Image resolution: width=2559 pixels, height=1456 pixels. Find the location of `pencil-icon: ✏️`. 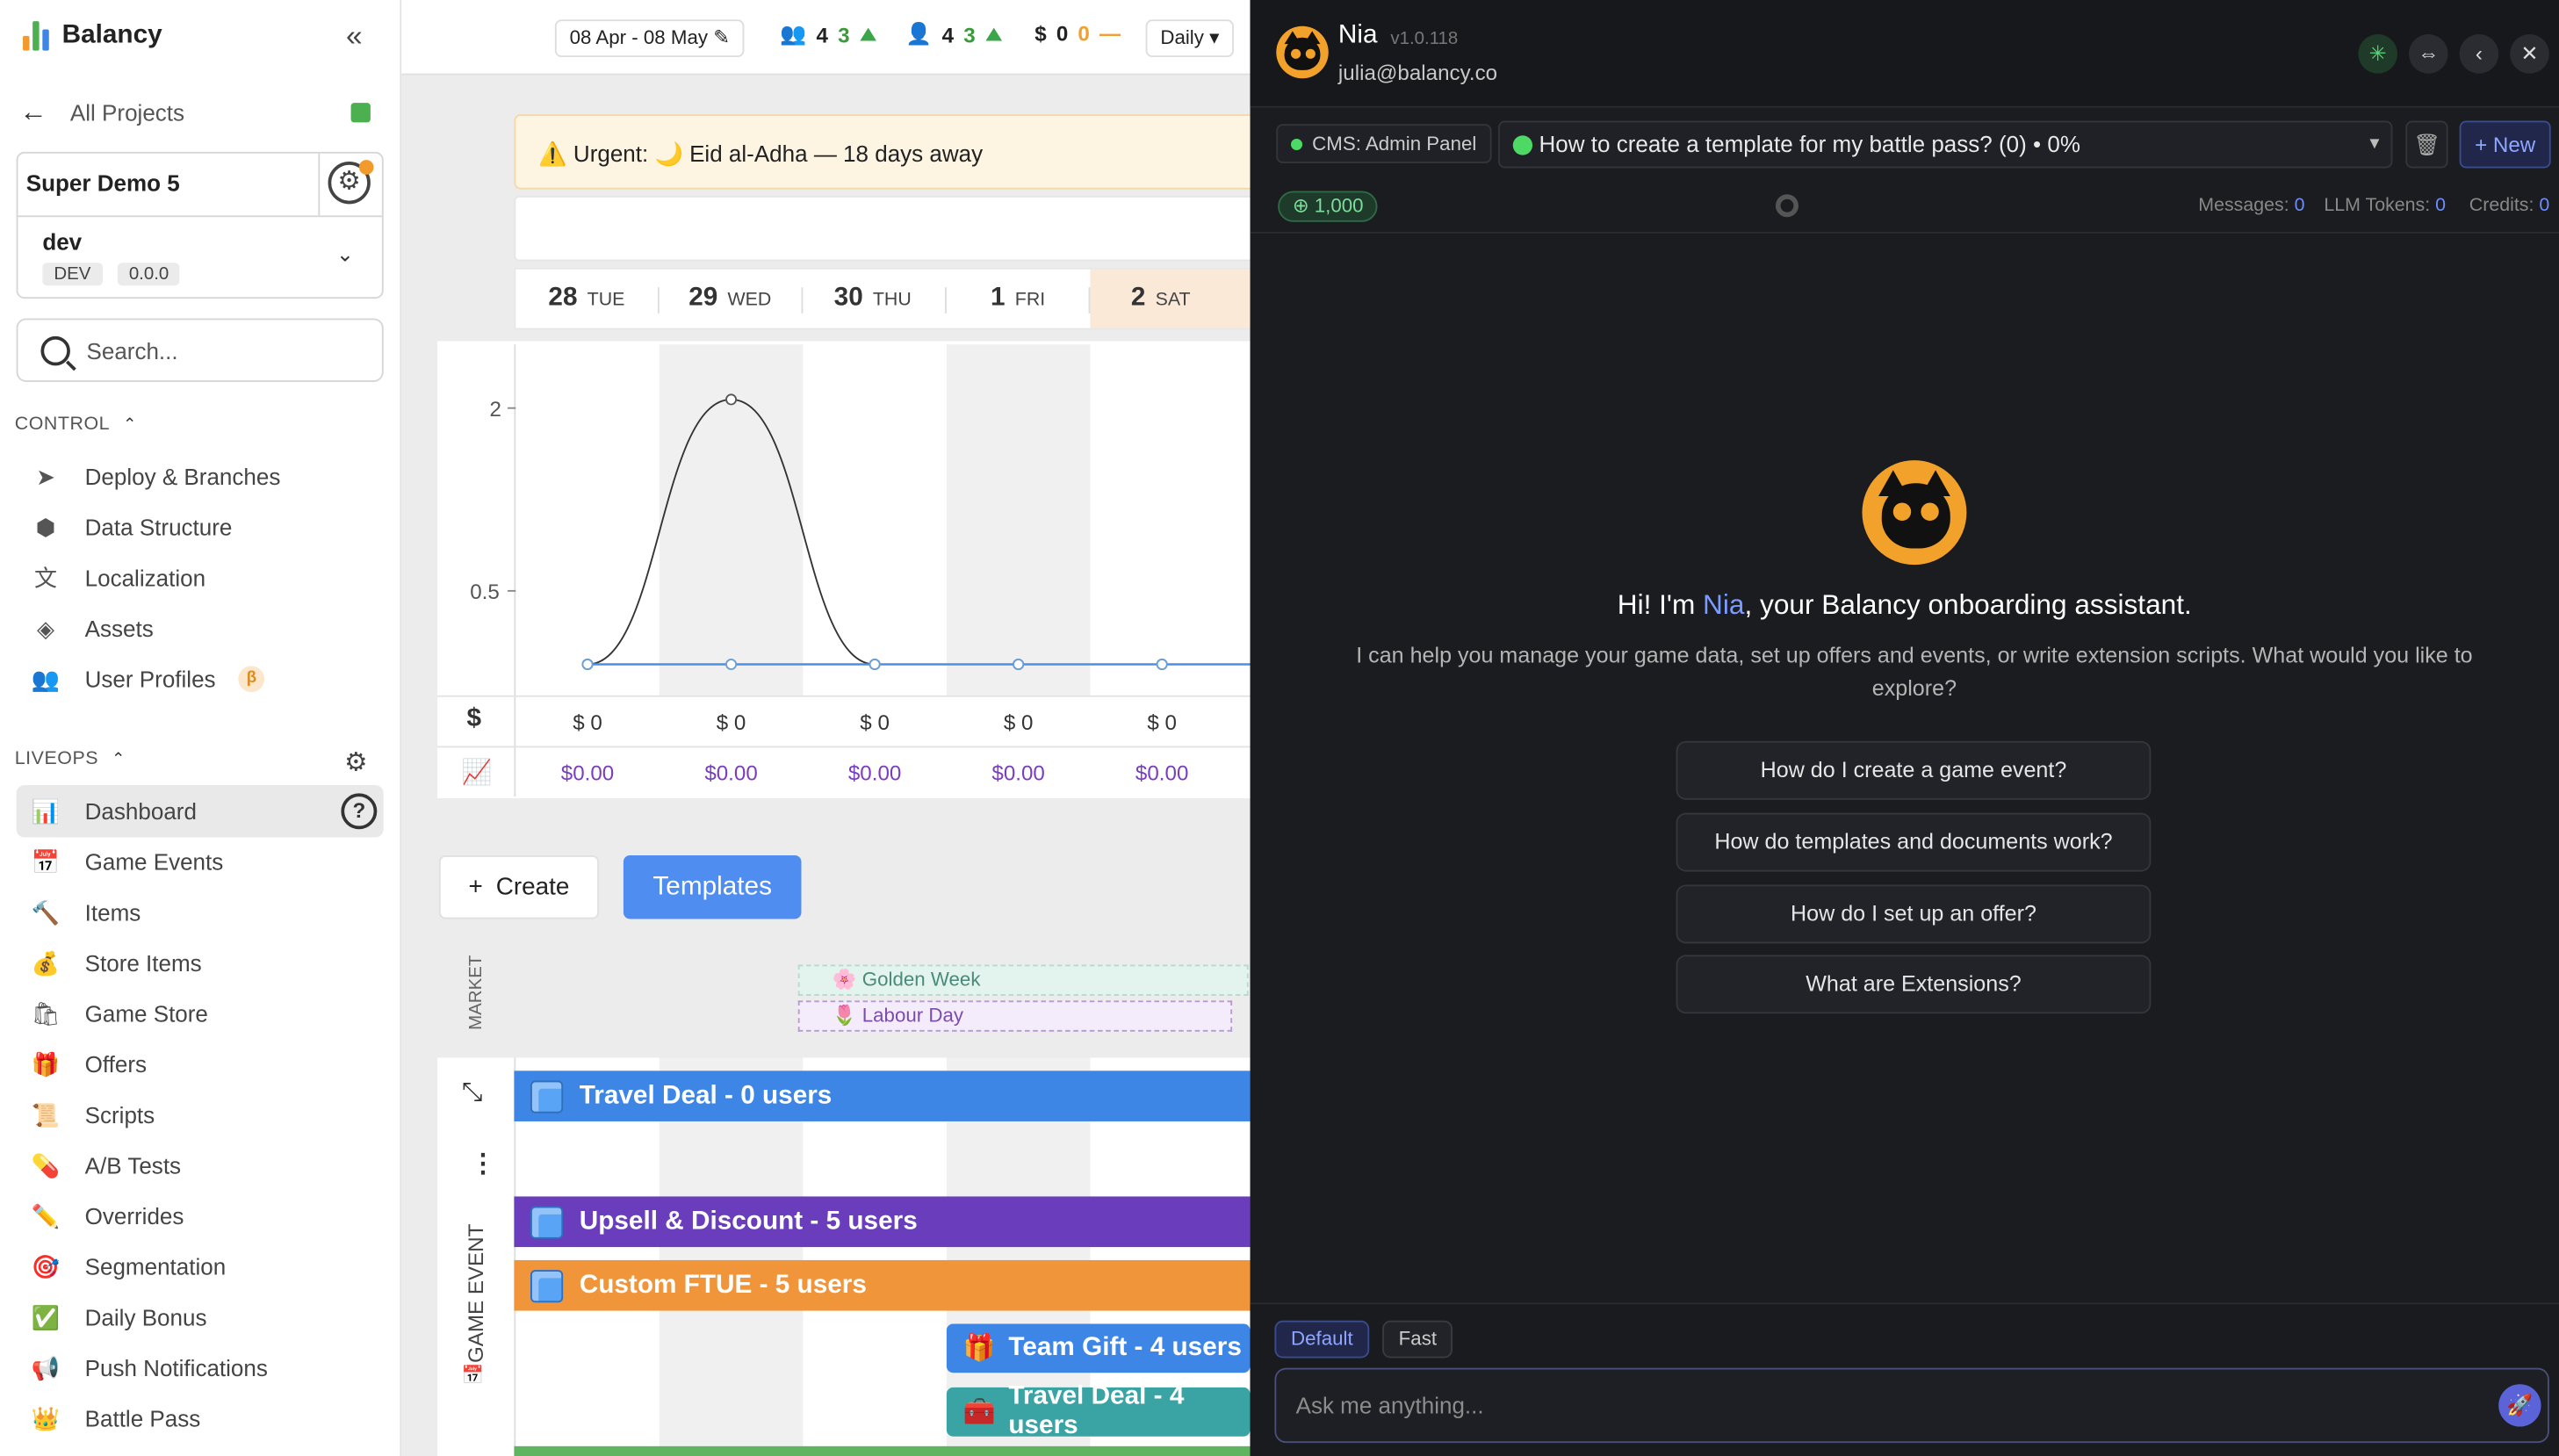

pencil-icon: ✏️ is located at coordinates (46, 1215).